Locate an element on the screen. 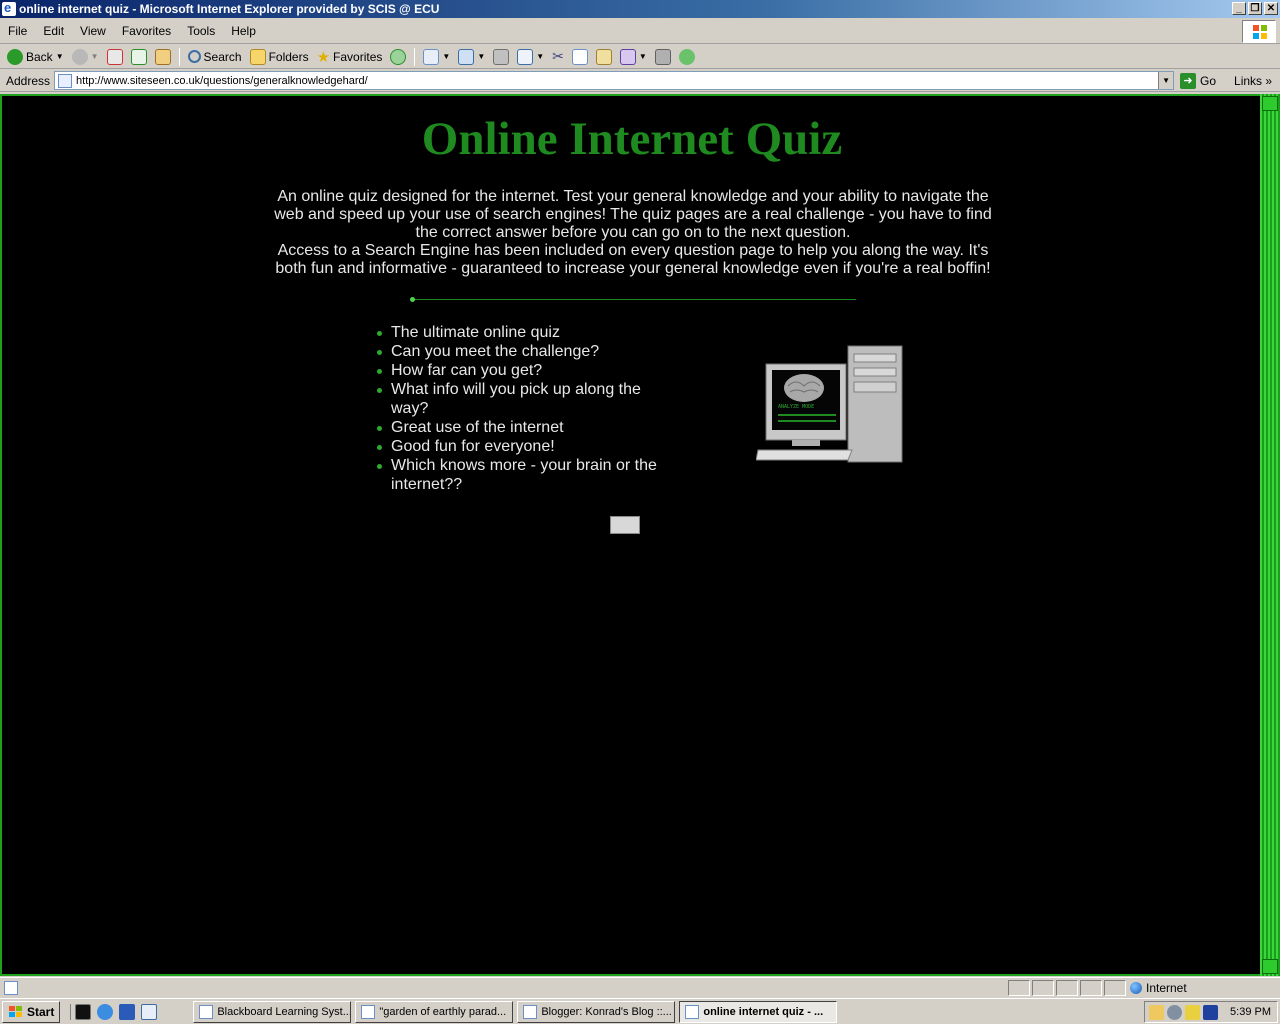  home-button is located at coordinates (163, 57).